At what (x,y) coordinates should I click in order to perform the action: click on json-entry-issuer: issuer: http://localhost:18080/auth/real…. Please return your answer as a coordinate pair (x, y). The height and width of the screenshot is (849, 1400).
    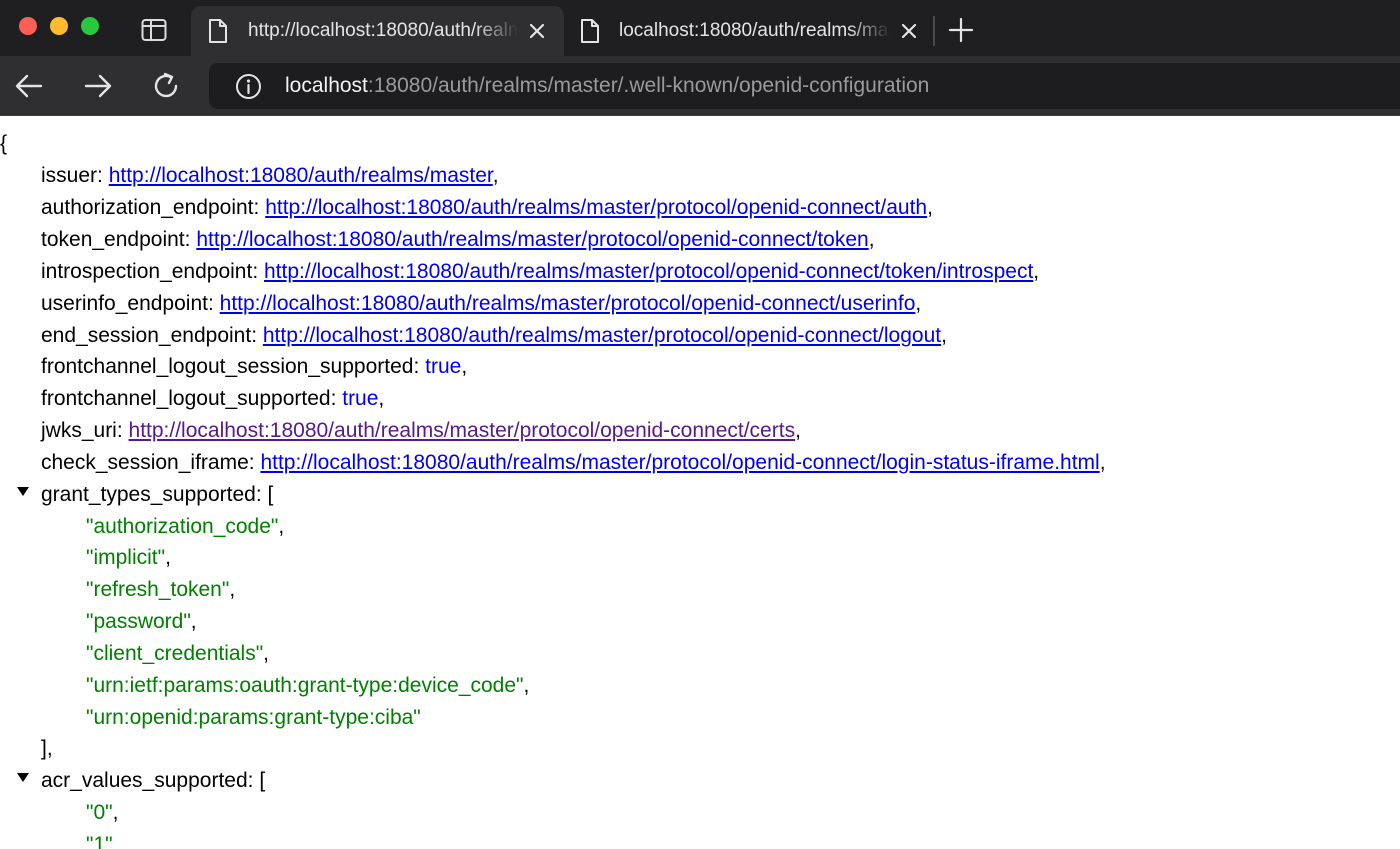
    Looking at the image, I should click on (270, 175).